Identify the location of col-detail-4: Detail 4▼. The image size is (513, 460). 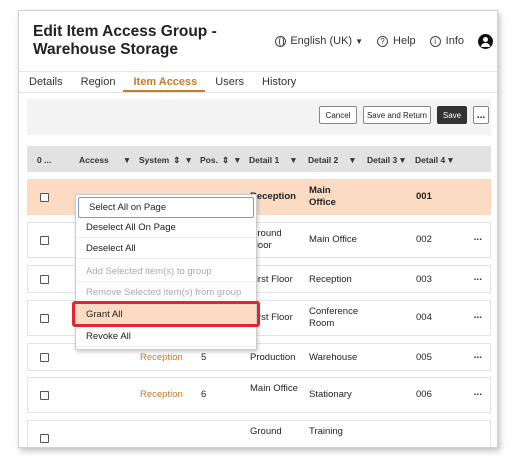
(435, 160).